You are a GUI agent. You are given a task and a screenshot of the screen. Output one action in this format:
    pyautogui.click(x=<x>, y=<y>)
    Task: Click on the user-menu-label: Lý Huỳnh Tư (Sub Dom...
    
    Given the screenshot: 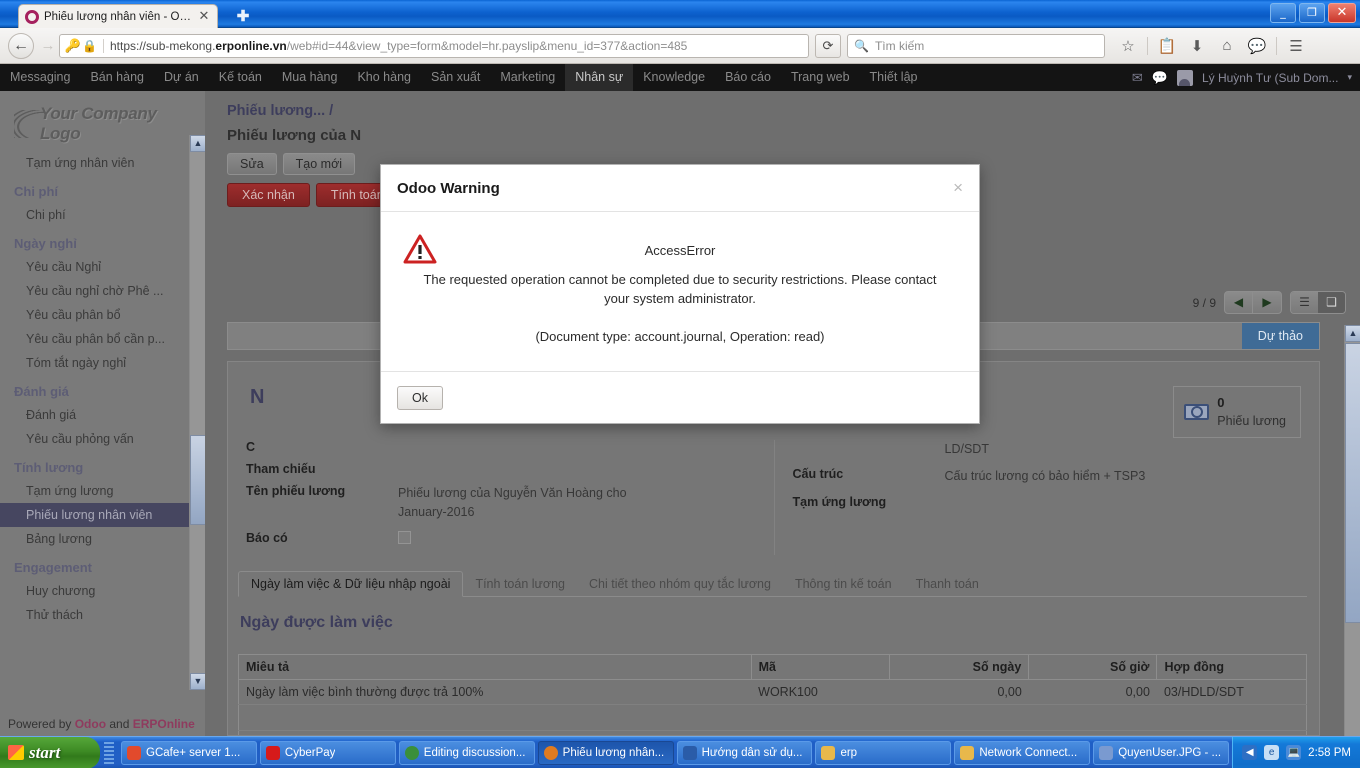 What is the action you would take?
    pyautogui.click(x=1270, y=78)
    